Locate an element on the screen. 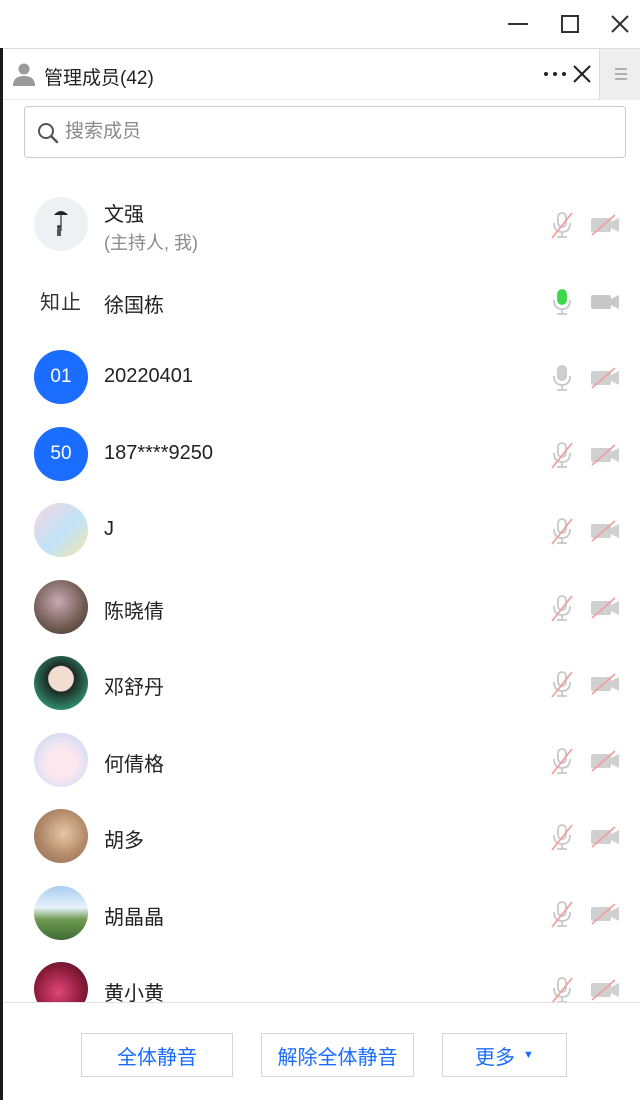 This screenshot has width=640, height=1100. search-box is located at coordinates (325, 132).